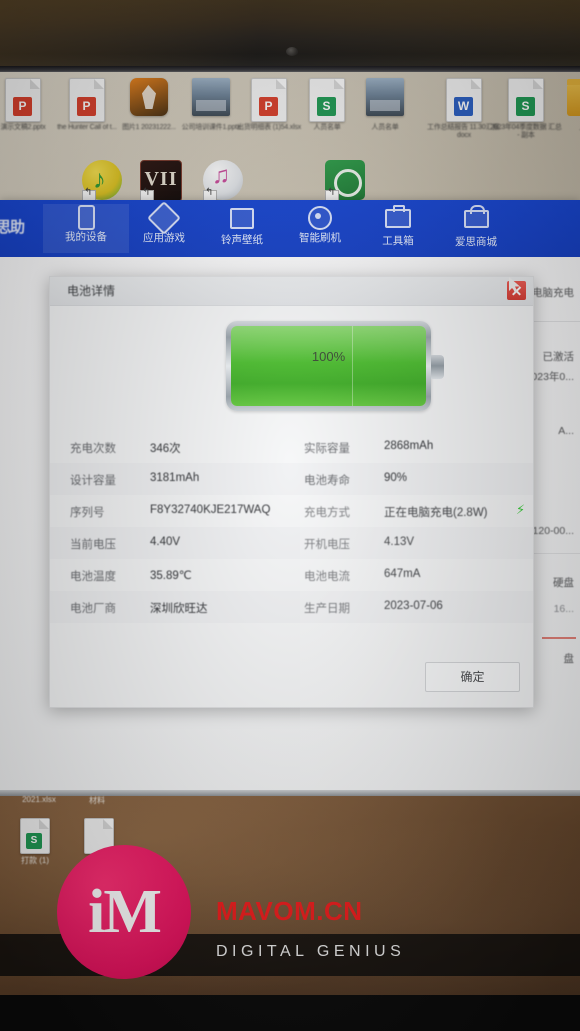  I want to click on battery-cap, so click(437, 367).